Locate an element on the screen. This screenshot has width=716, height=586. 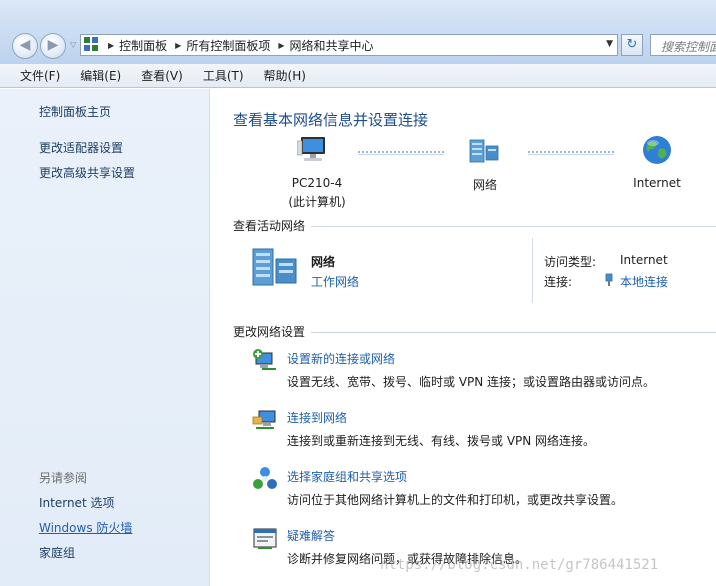
task-desc: 设置无线、宽带、拨号、临时或 VPN 连接；或设置路由器或访问点。 is located at coordinates (471, 382).